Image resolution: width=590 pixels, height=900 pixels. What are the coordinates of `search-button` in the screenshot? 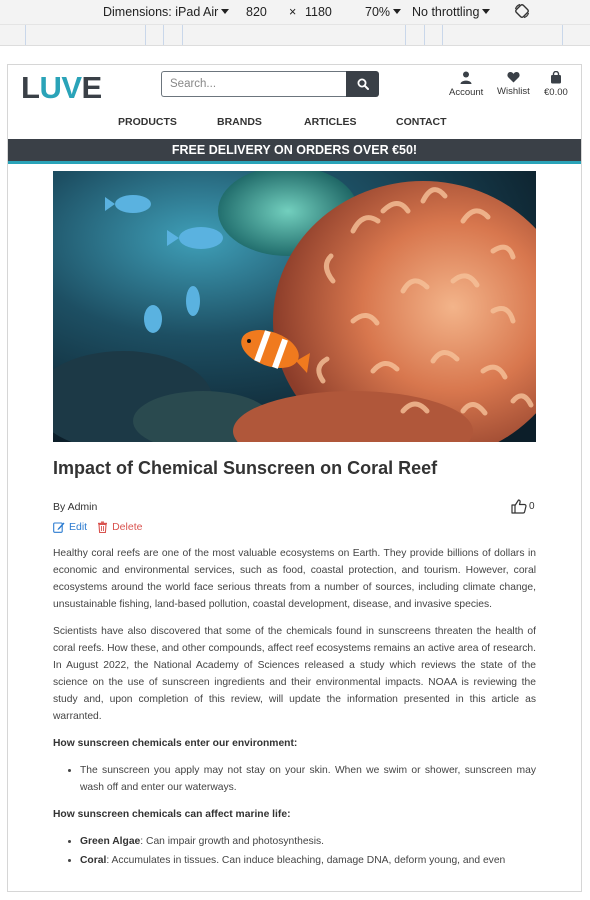 It's located at (362, 84).